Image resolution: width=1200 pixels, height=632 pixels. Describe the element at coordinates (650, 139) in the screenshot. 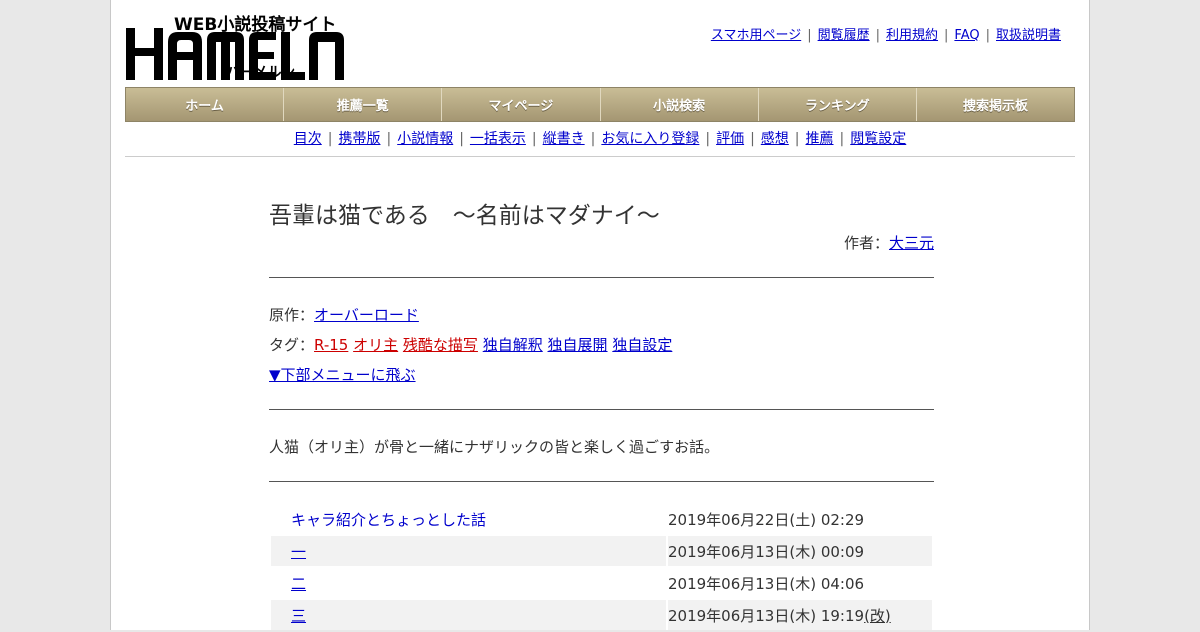

I see `subnav-favorite: お気に入り登録` at that location.